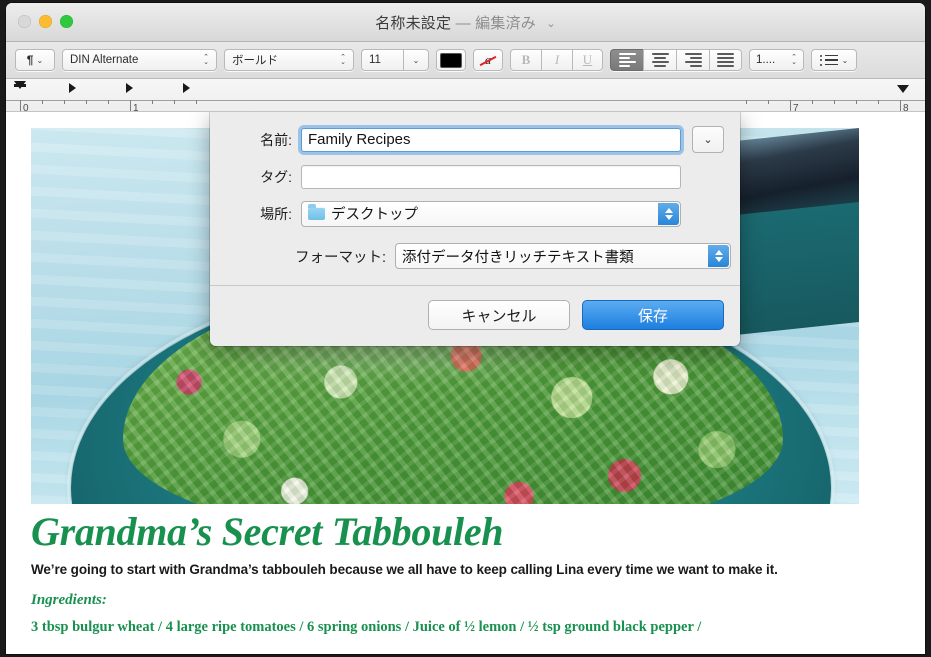  What do you see at coordinates (491, 213) in the screenshot?
I see `where-select: デスクトップ` at bounding box center [491, 213].